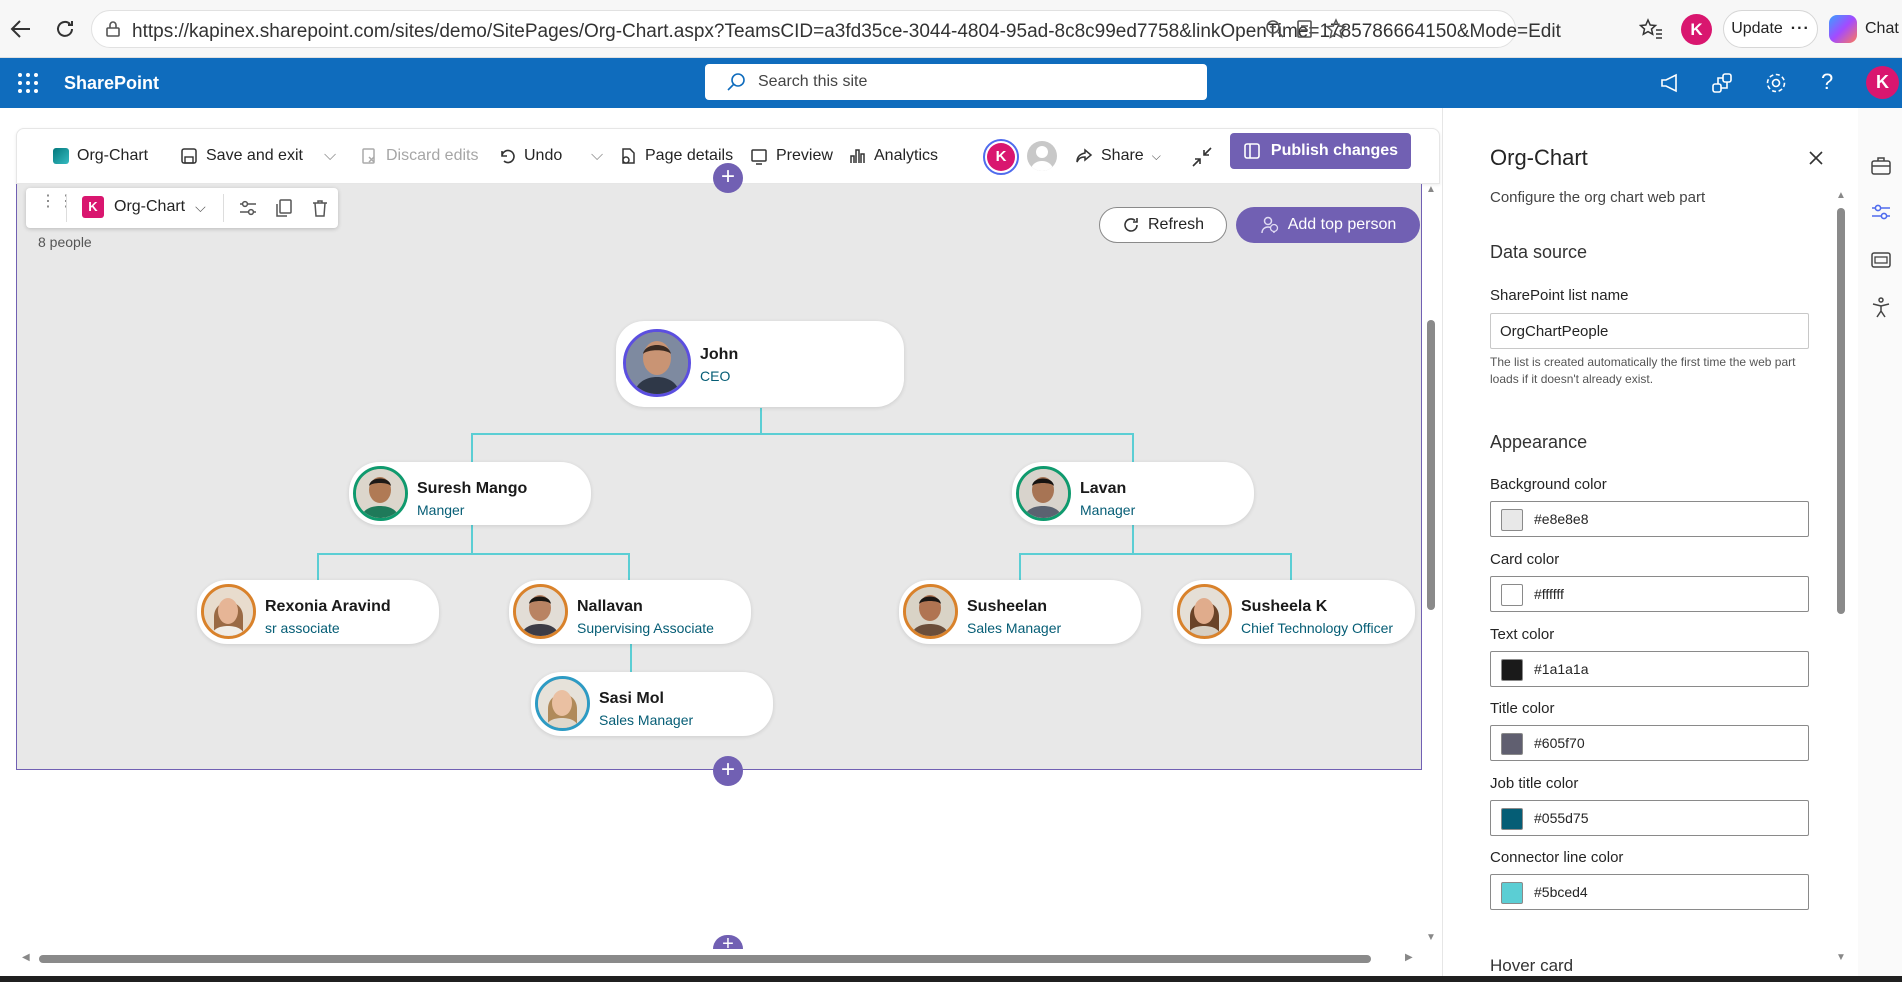 This screenshot has width=1902, height=982. Describe the element at coordinates (1816, 160) in the screenshot. I see `close-icon` at that location.